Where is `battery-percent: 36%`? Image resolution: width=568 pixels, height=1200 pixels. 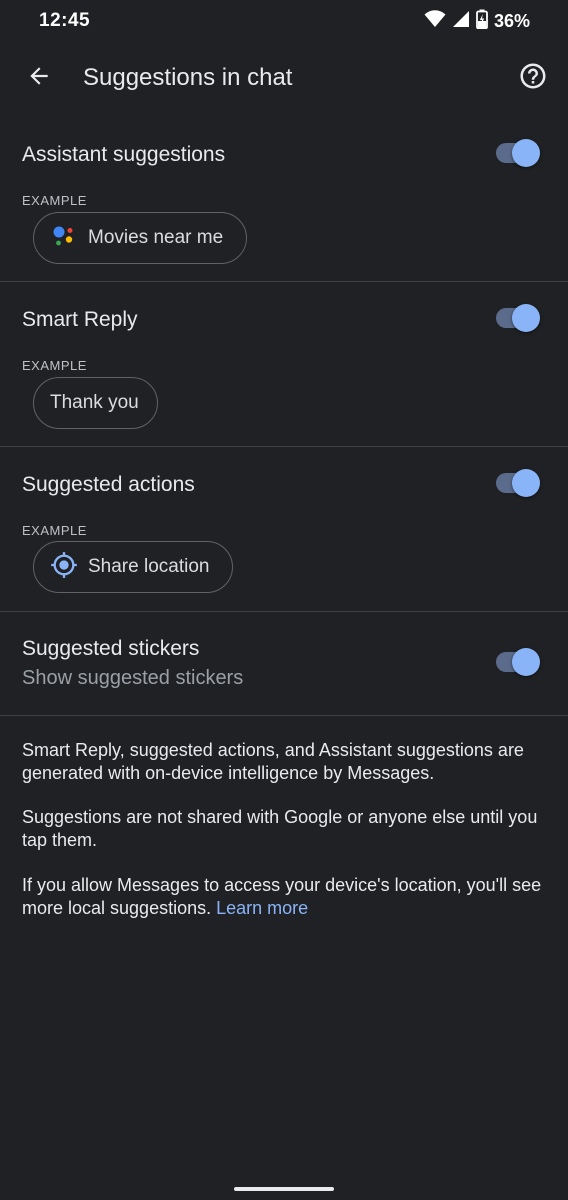 battery-percent: 36% is located at coordinates (511, 21).